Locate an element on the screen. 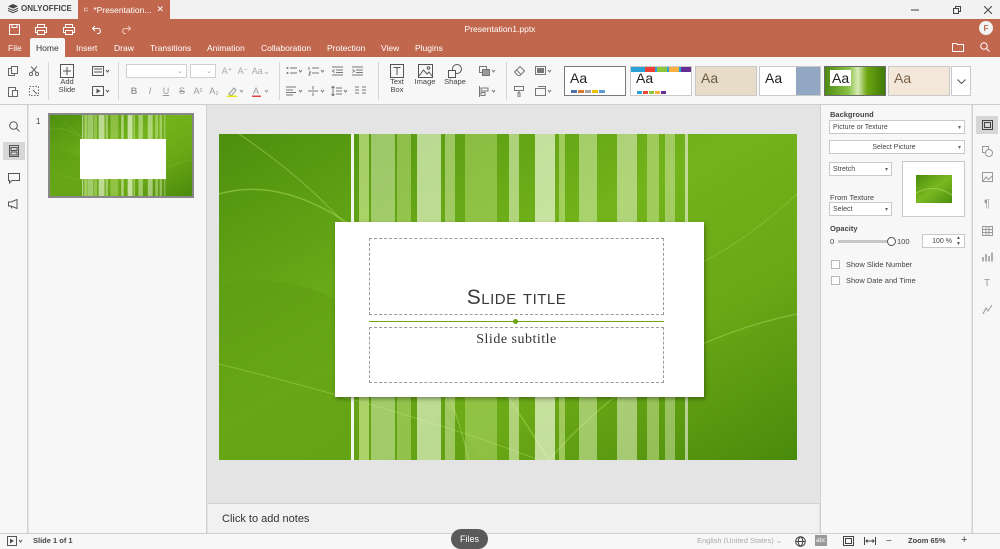  menu-home: Home is located at coordinates (47, 47).